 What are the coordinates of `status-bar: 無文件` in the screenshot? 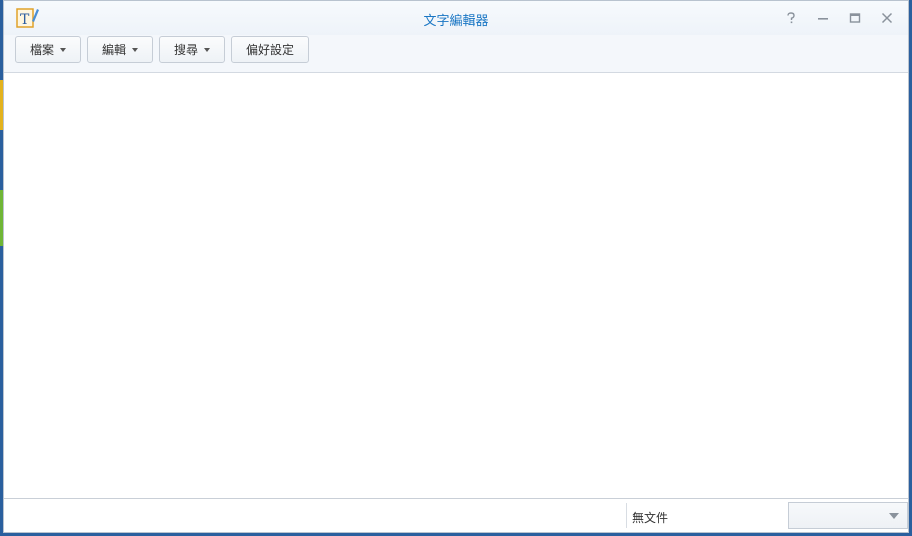 It's located at (456, 515).